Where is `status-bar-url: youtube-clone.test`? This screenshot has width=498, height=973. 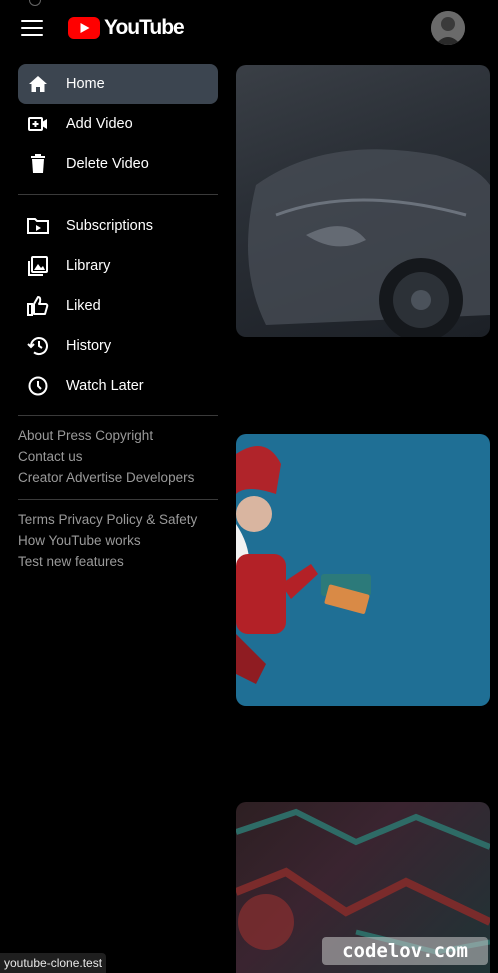 status-bar-url: youtube-clone.test is located at coordinates (53, 963).